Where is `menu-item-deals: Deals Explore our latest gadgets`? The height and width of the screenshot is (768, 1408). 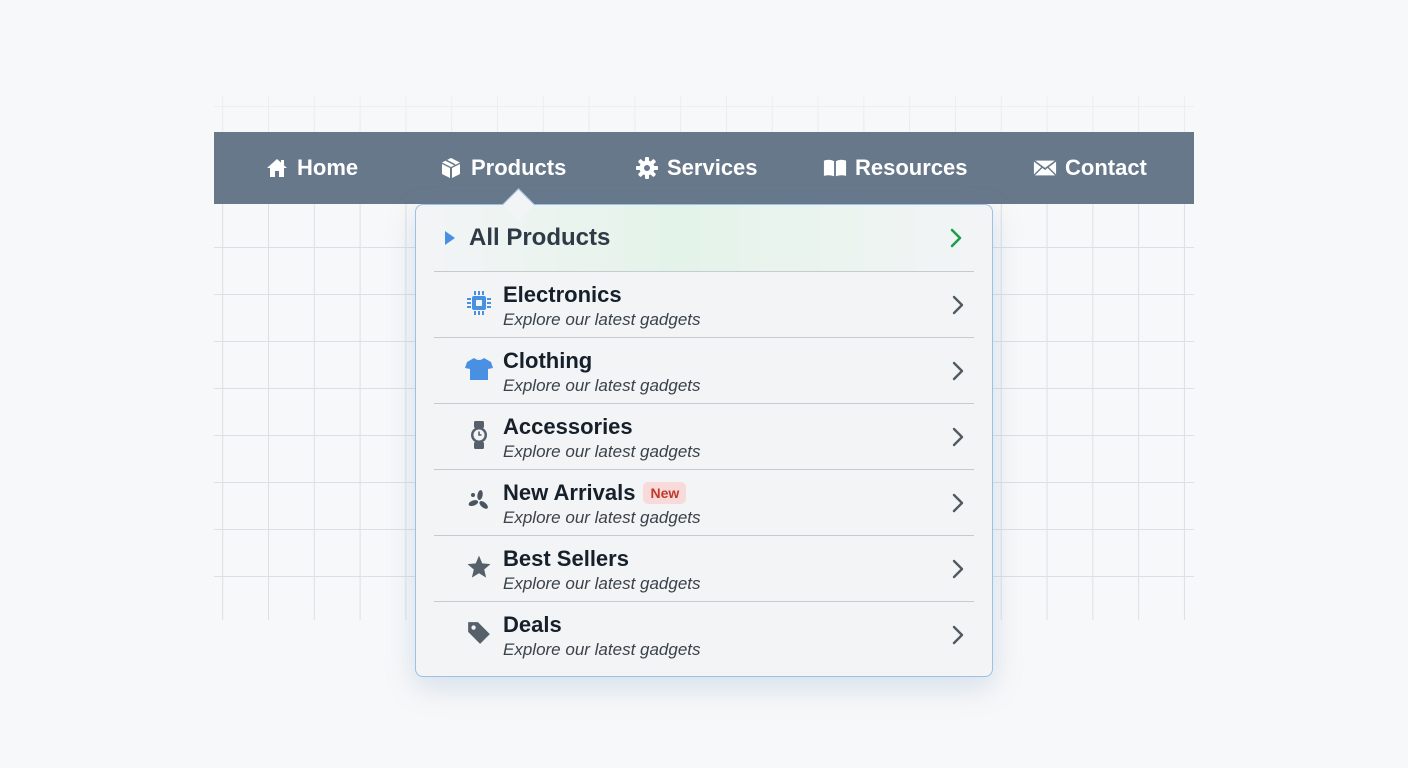
menu-item-deals: Deals Explore our latest gadgets is located at coordinates (704, 634).